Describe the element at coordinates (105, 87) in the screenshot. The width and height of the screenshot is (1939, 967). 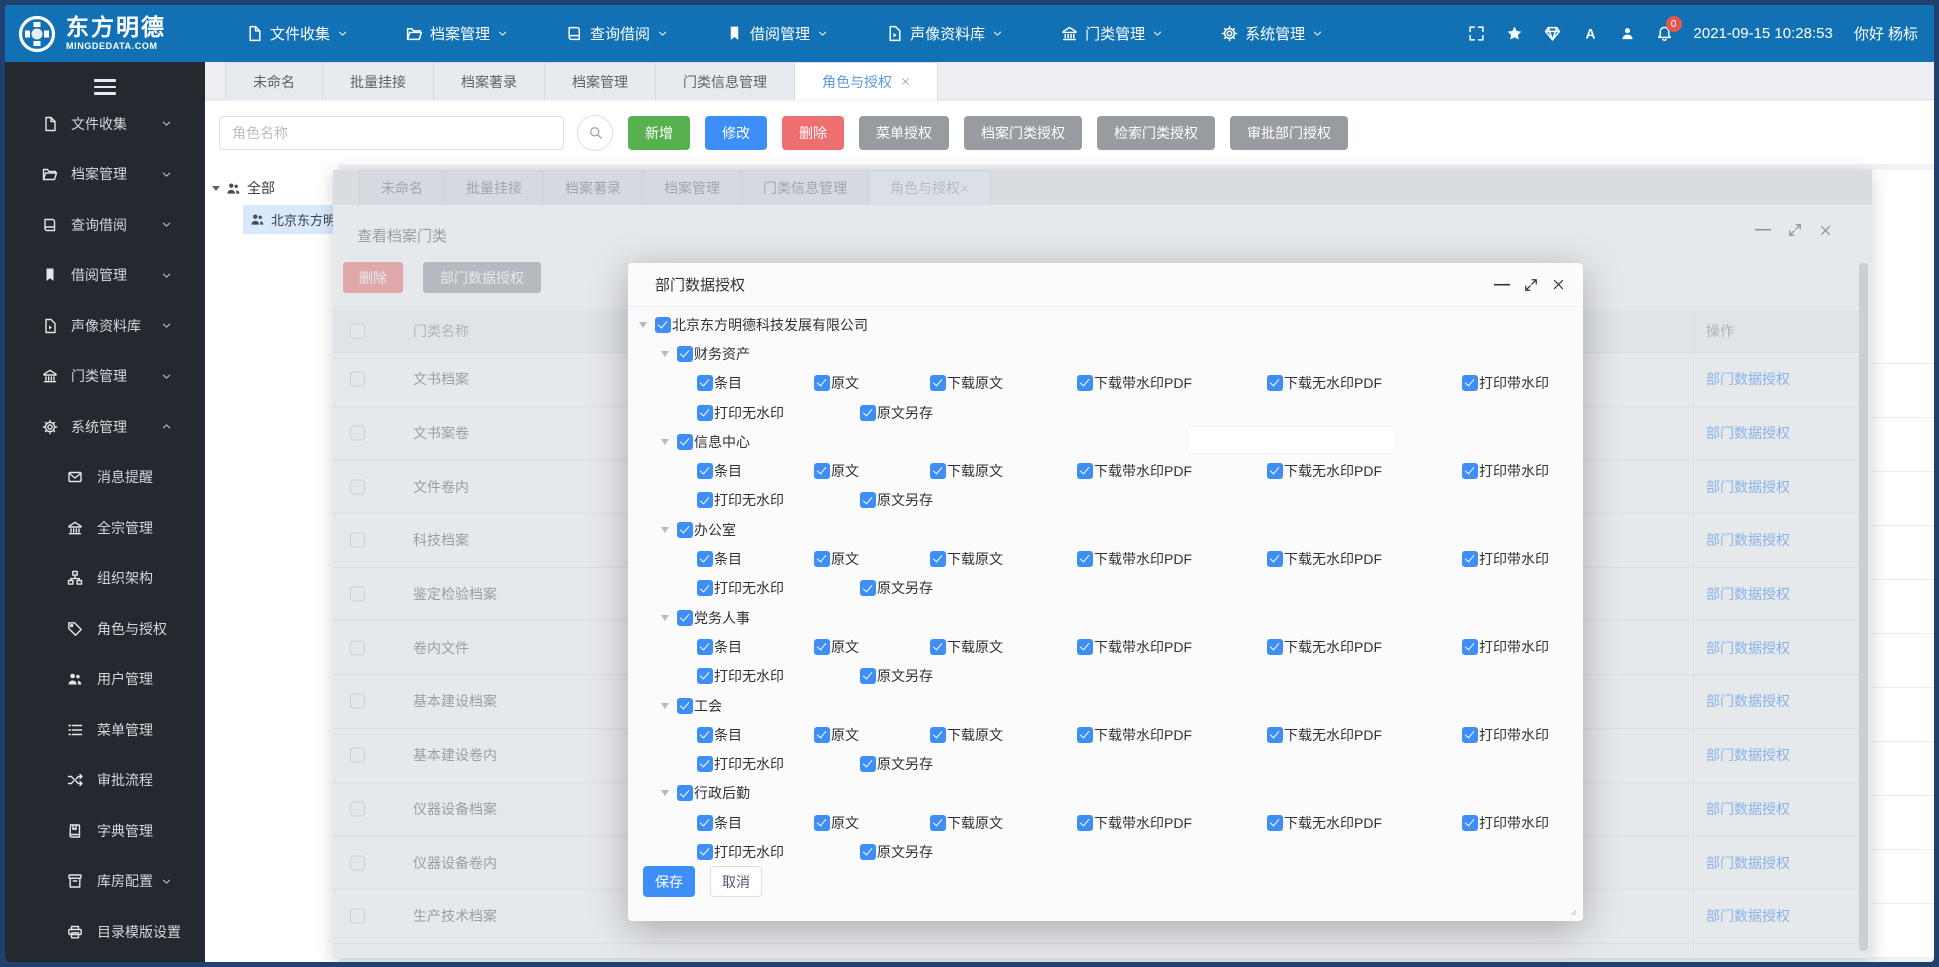
I see `sidebar-collapse-button` at that location.